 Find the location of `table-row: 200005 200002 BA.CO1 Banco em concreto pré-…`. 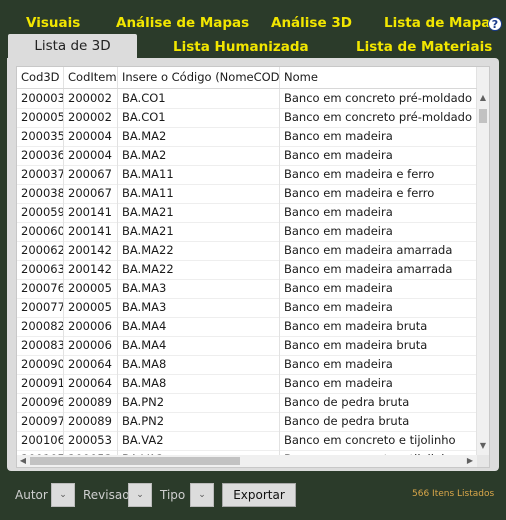

table-row: 200005 200002 BA.CO1 Banco em concreto pré-… is located at coordinates (247, 118).